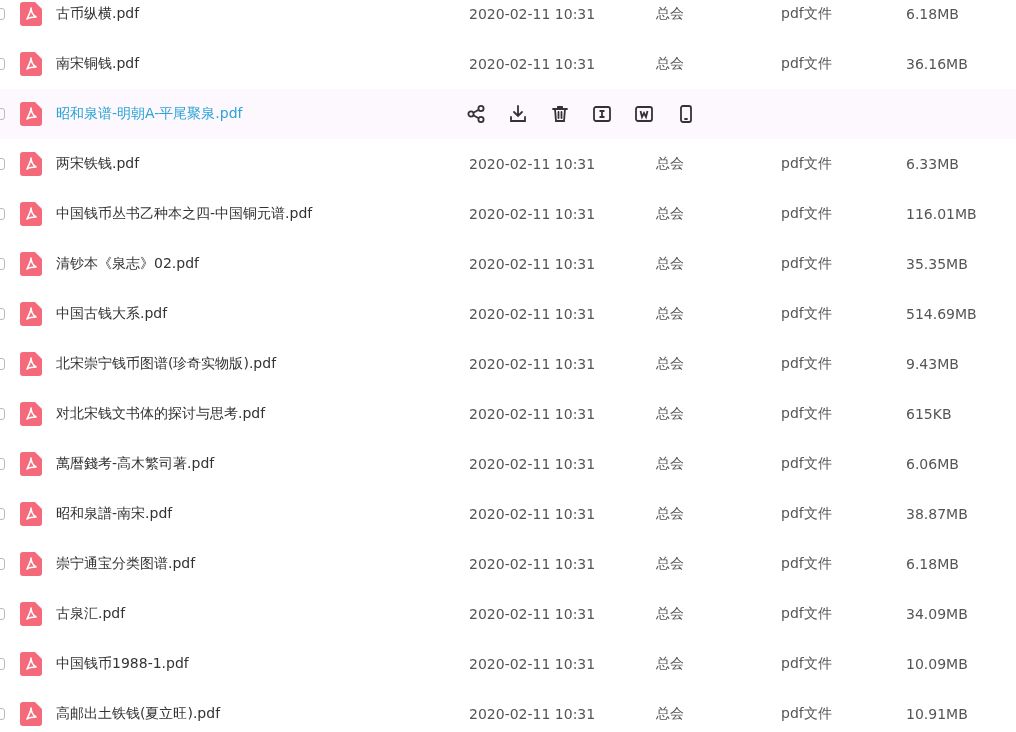 The height and width of the screenshot is (732, 1016). What do you see at coordinates (262, 314) in the screenshot?
I see `file-name: 中国古钱大系.pdf` at bounding box center [262, 314].